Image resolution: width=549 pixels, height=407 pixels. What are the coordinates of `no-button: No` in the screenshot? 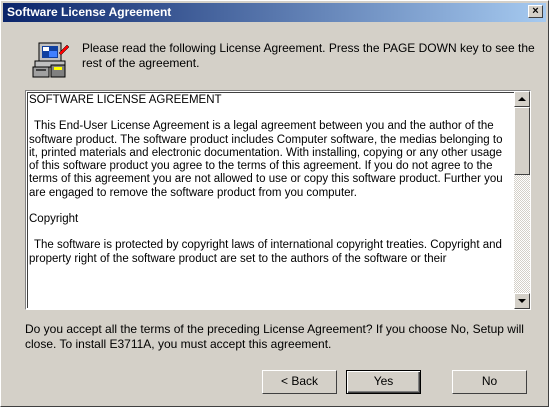 It's located at (489, 382).